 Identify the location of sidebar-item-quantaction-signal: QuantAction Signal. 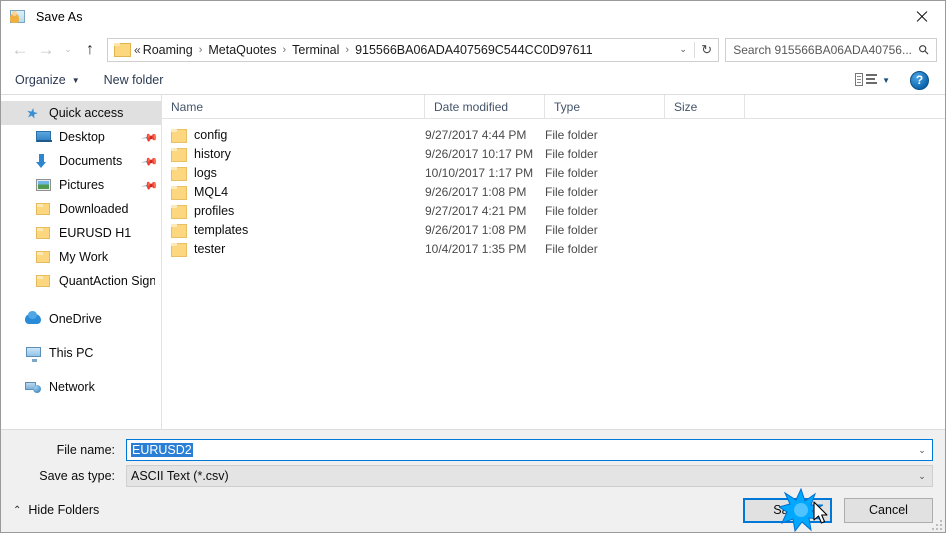
(81, 281).